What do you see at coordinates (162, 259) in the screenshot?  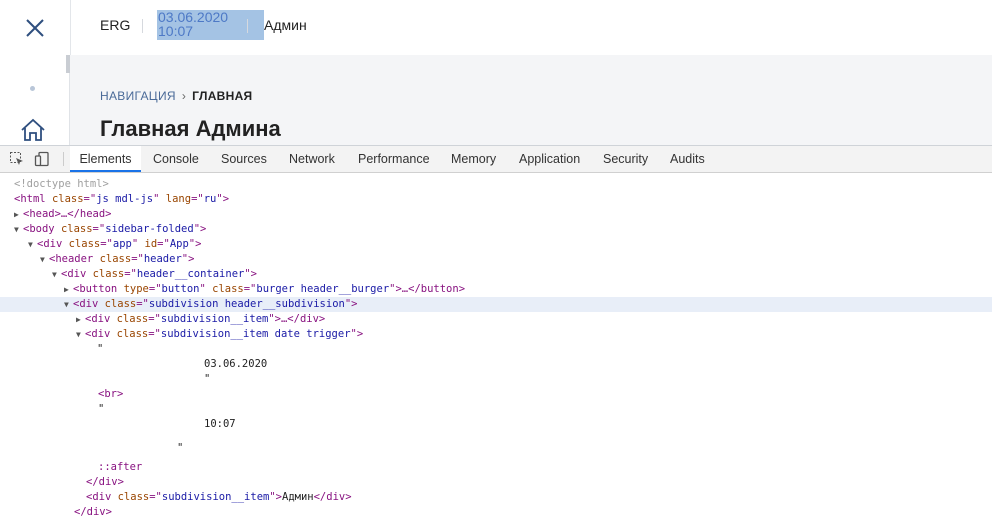 I see `header-class-value: header` at bounding box center [162, 259].